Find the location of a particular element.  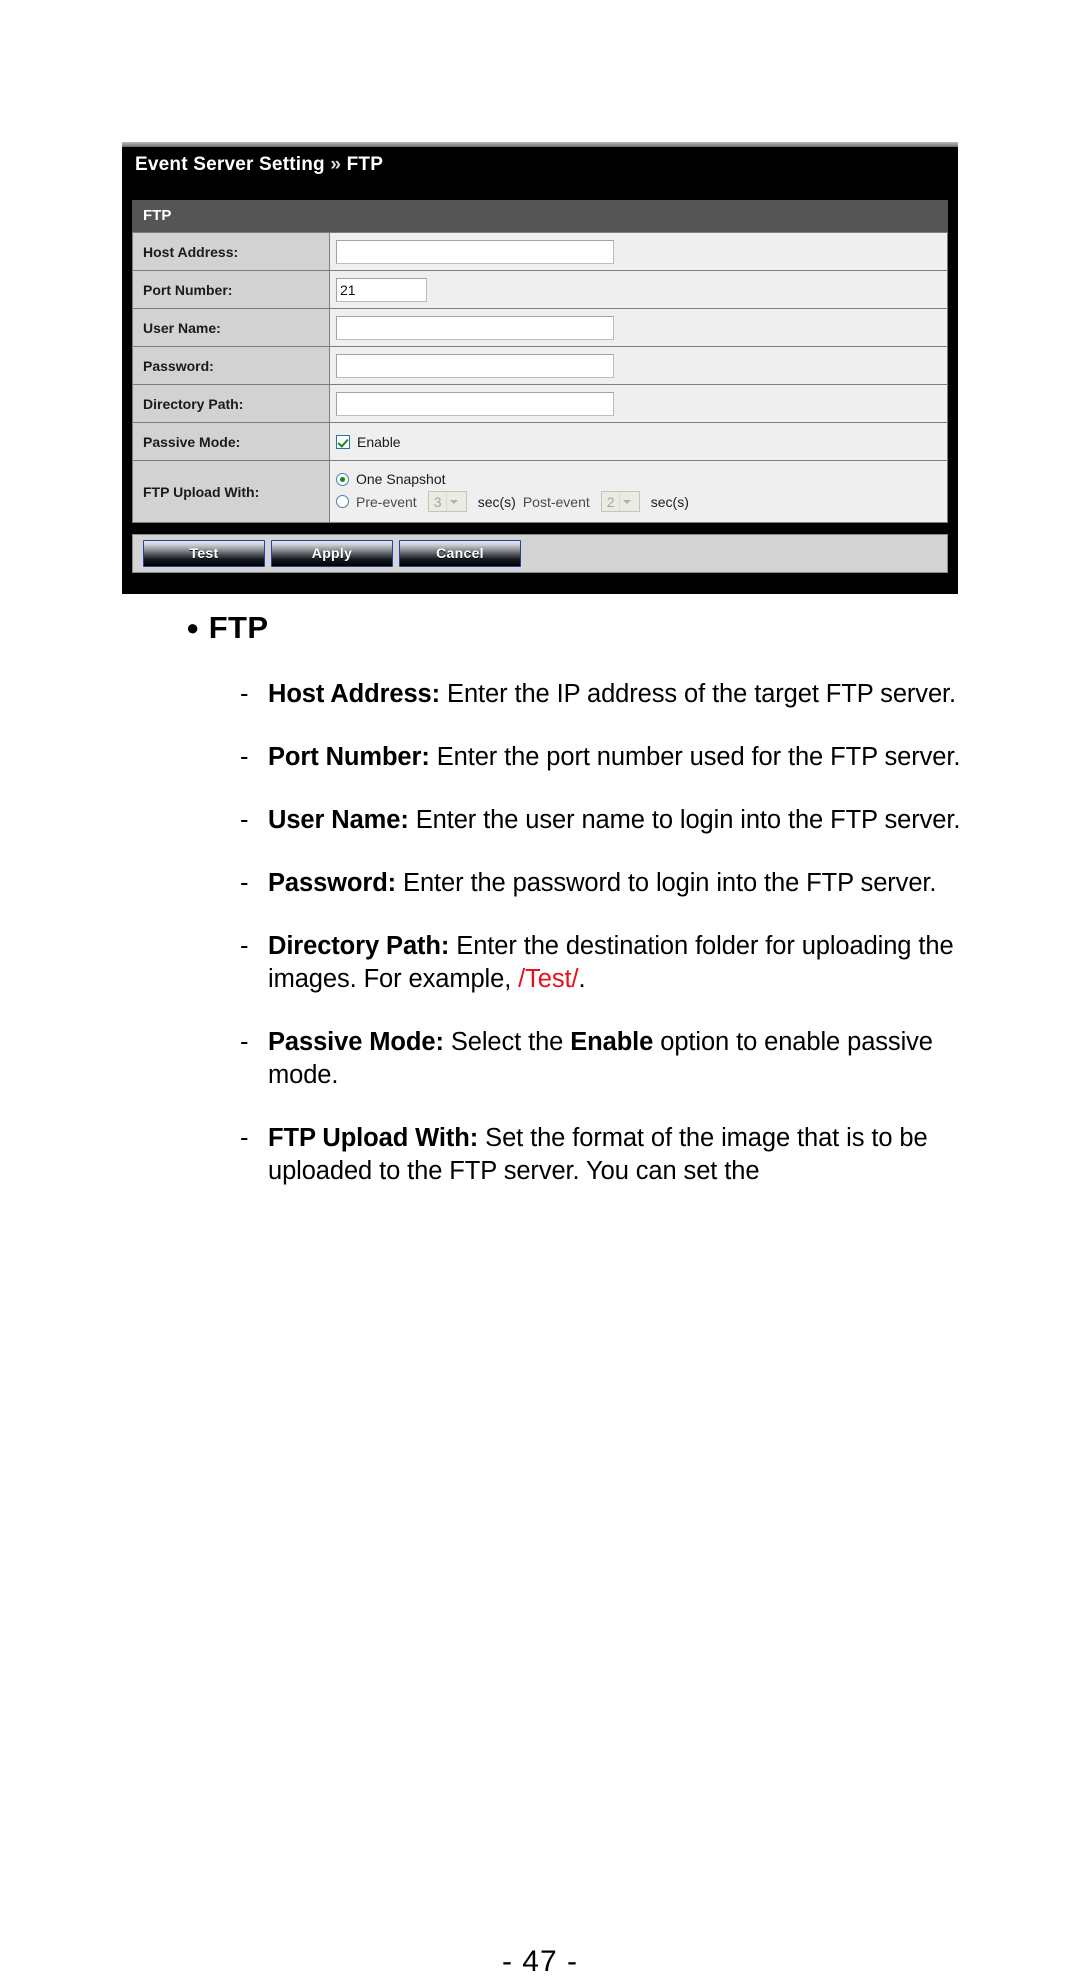

table-row-directory-path: Directory Path: is located at coordinates (540, 403).